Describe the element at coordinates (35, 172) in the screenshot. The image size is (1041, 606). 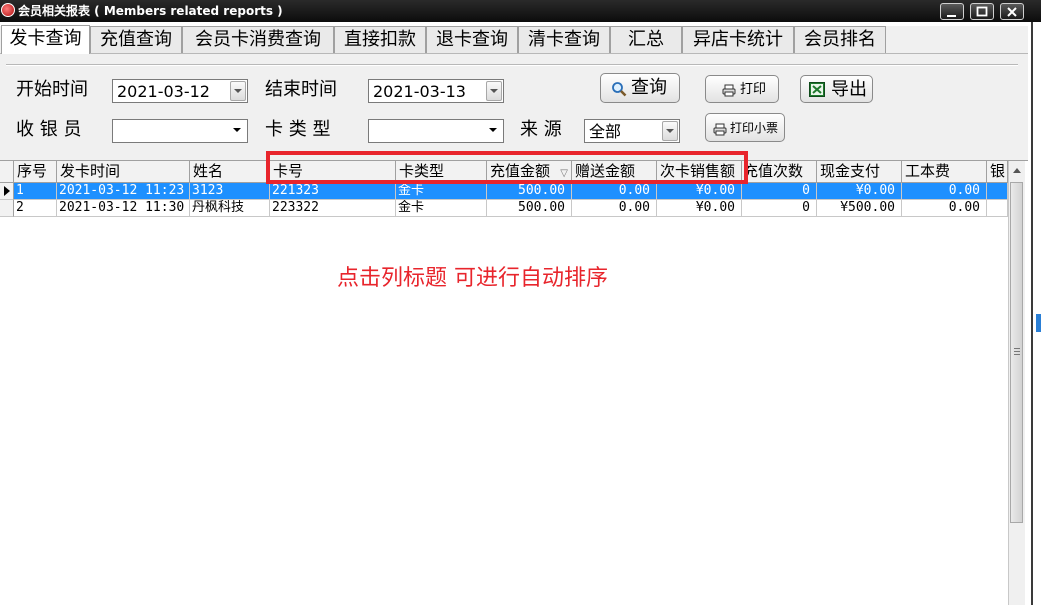
I see `column-header-seq: 序号` at that location.